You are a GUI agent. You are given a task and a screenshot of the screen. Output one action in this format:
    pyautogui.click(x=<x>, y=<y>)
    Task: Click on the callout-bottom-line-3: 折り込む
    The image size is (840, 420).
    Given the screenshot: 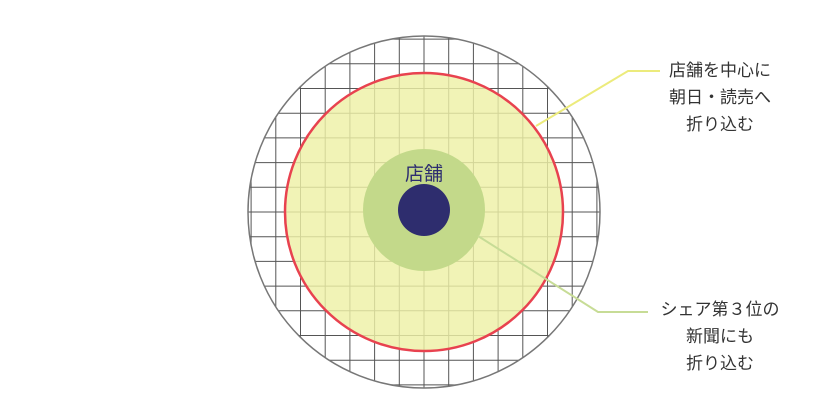 What is the action you would take?
    pyautogui.click(x=720, y=364)
    